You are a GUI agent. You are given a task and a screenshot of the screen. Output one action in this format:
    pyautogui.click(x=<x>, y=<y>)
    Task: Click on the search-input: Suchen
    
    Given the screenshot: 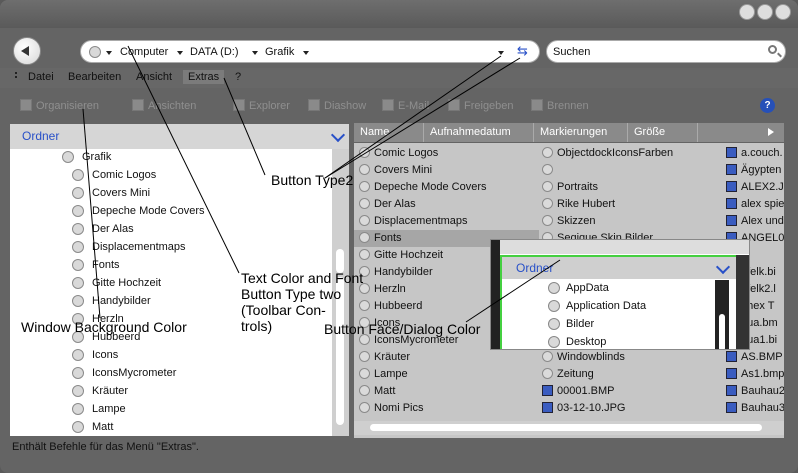 What is the action you would take?
    pyautogui.click(x=571, y=52)
    